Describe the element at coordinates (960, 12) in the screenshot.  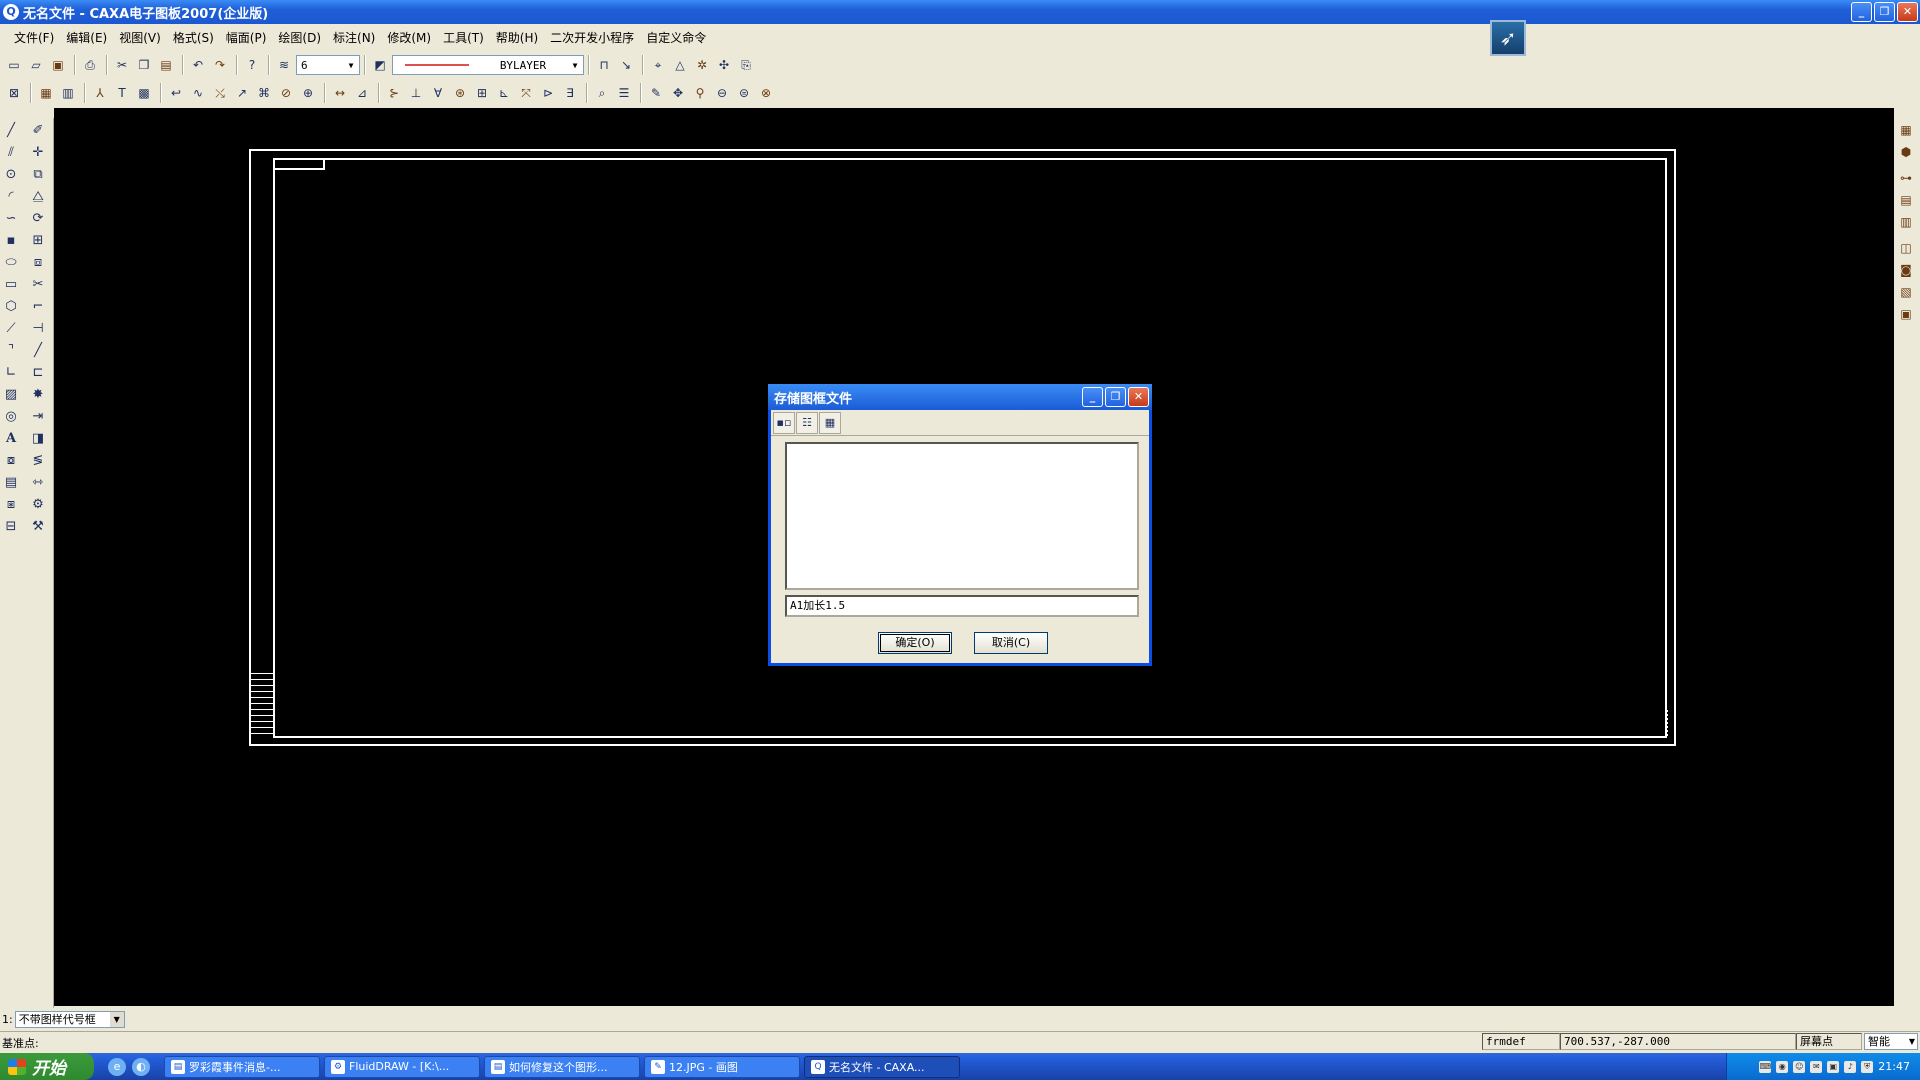
I see `window-titlebar: Q 无名文件 - CAXA电子图板2007(企业版) _ ❐ ✕` at that location.